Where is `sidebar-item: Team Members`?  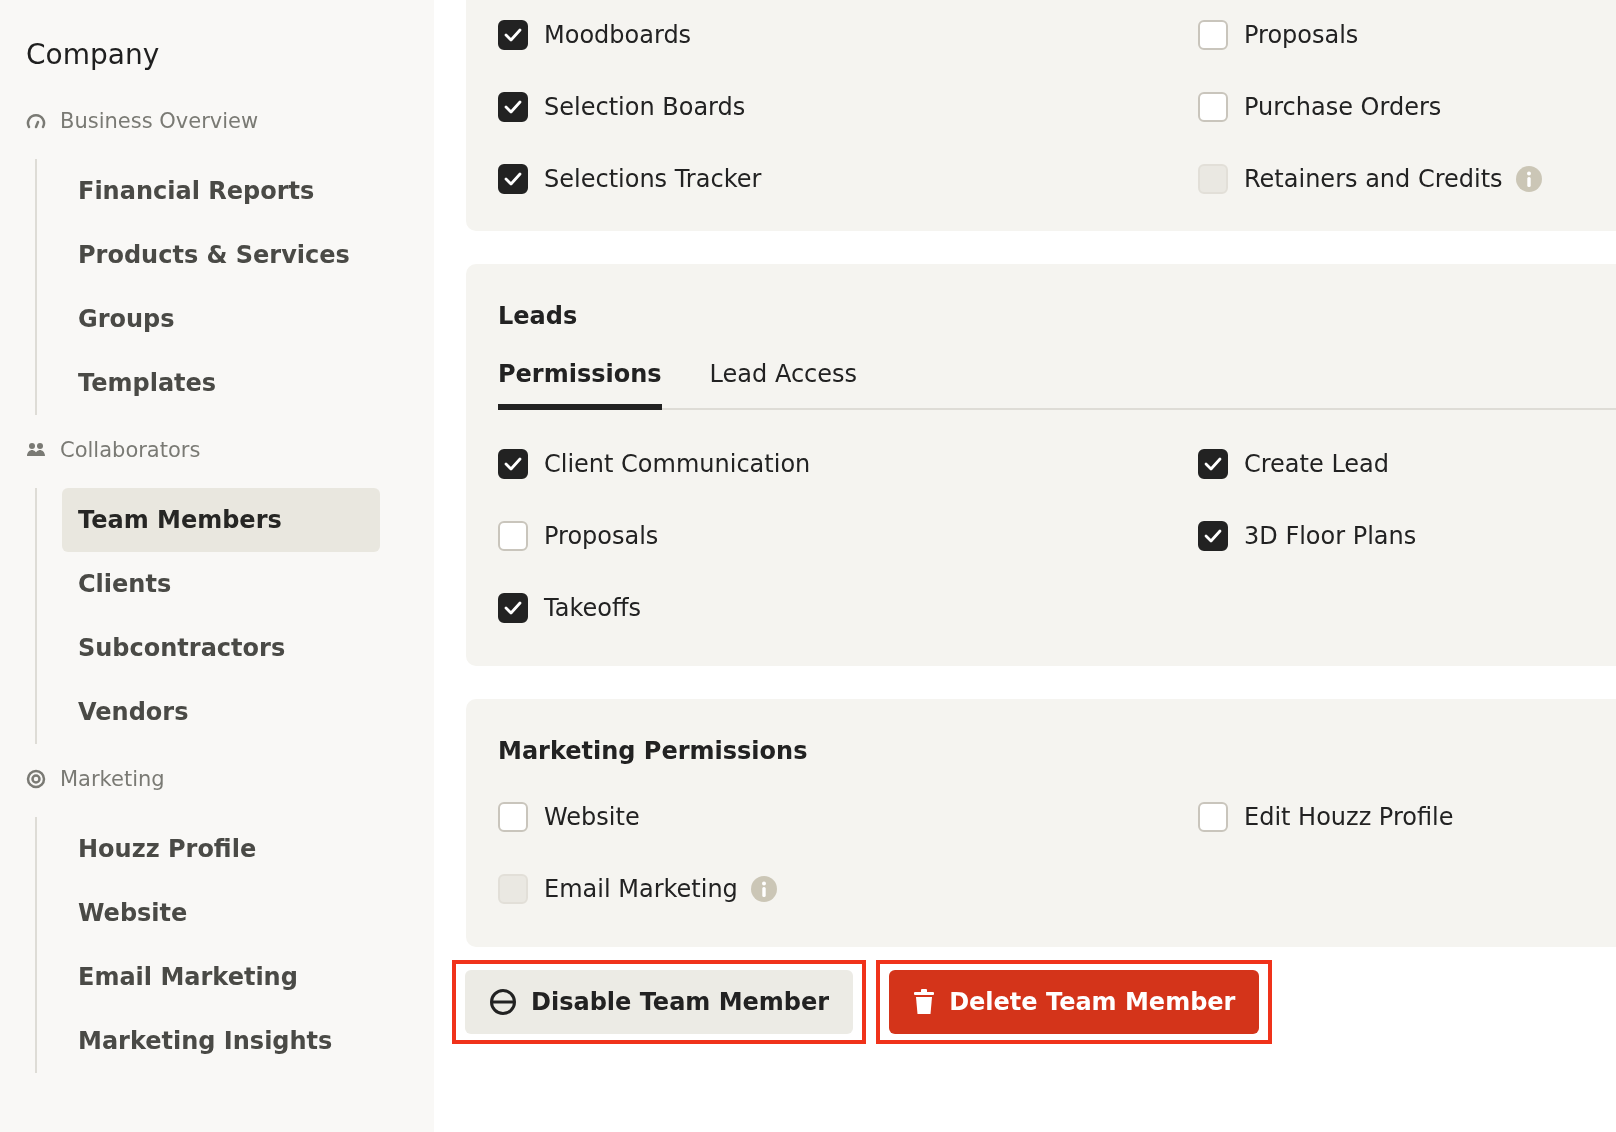
sidebar-item: Team Members is located at coordinates (221, 520).